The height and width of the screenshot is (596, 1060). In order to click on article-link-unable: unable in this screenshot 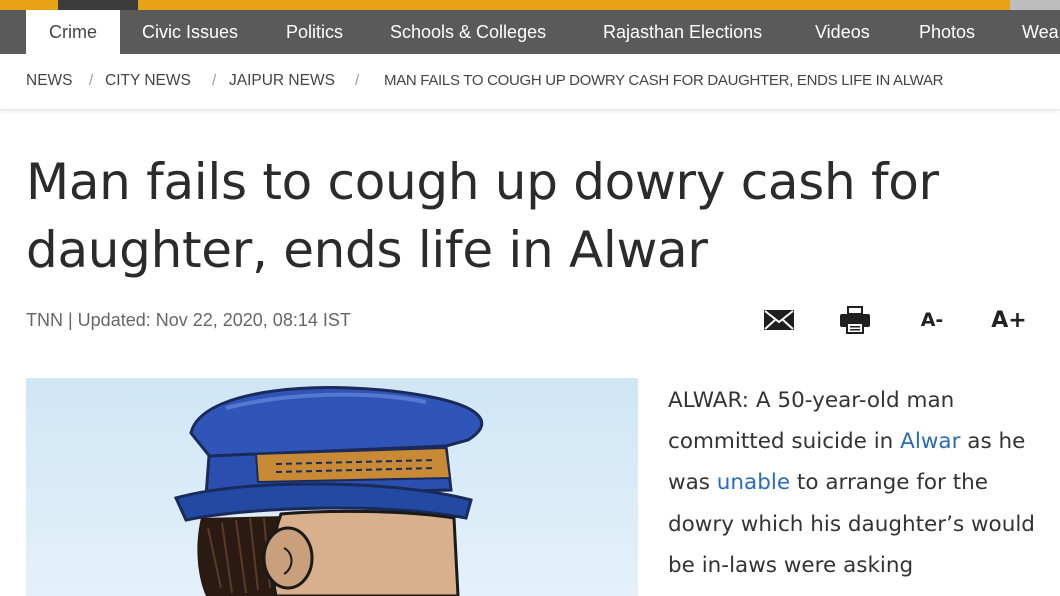, I will do `click(753, 482)`.